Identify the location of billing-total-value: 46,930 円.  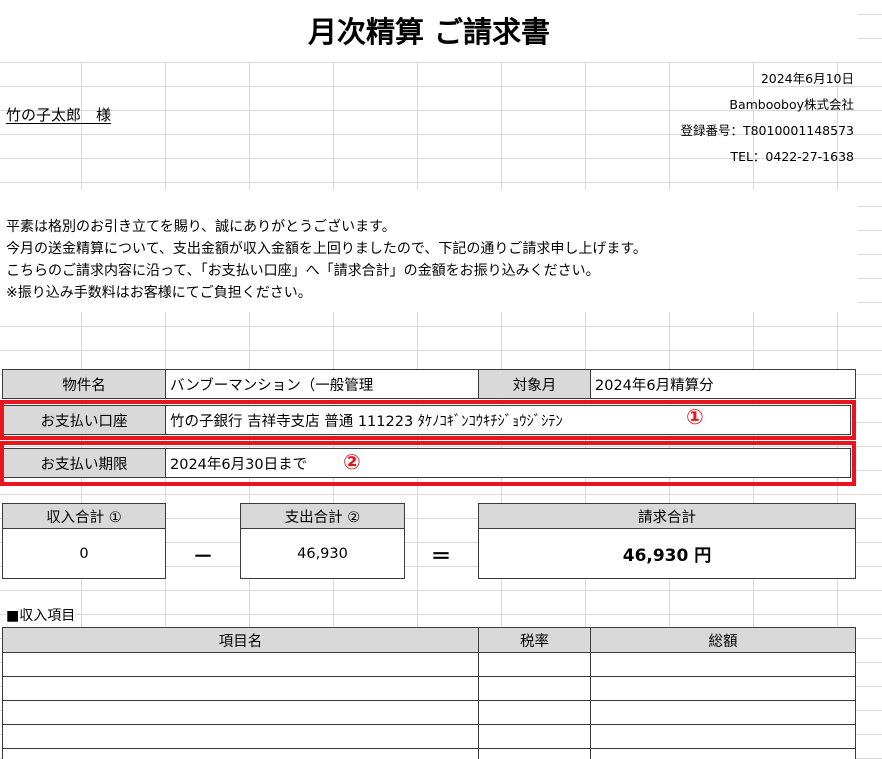
(667, 553).